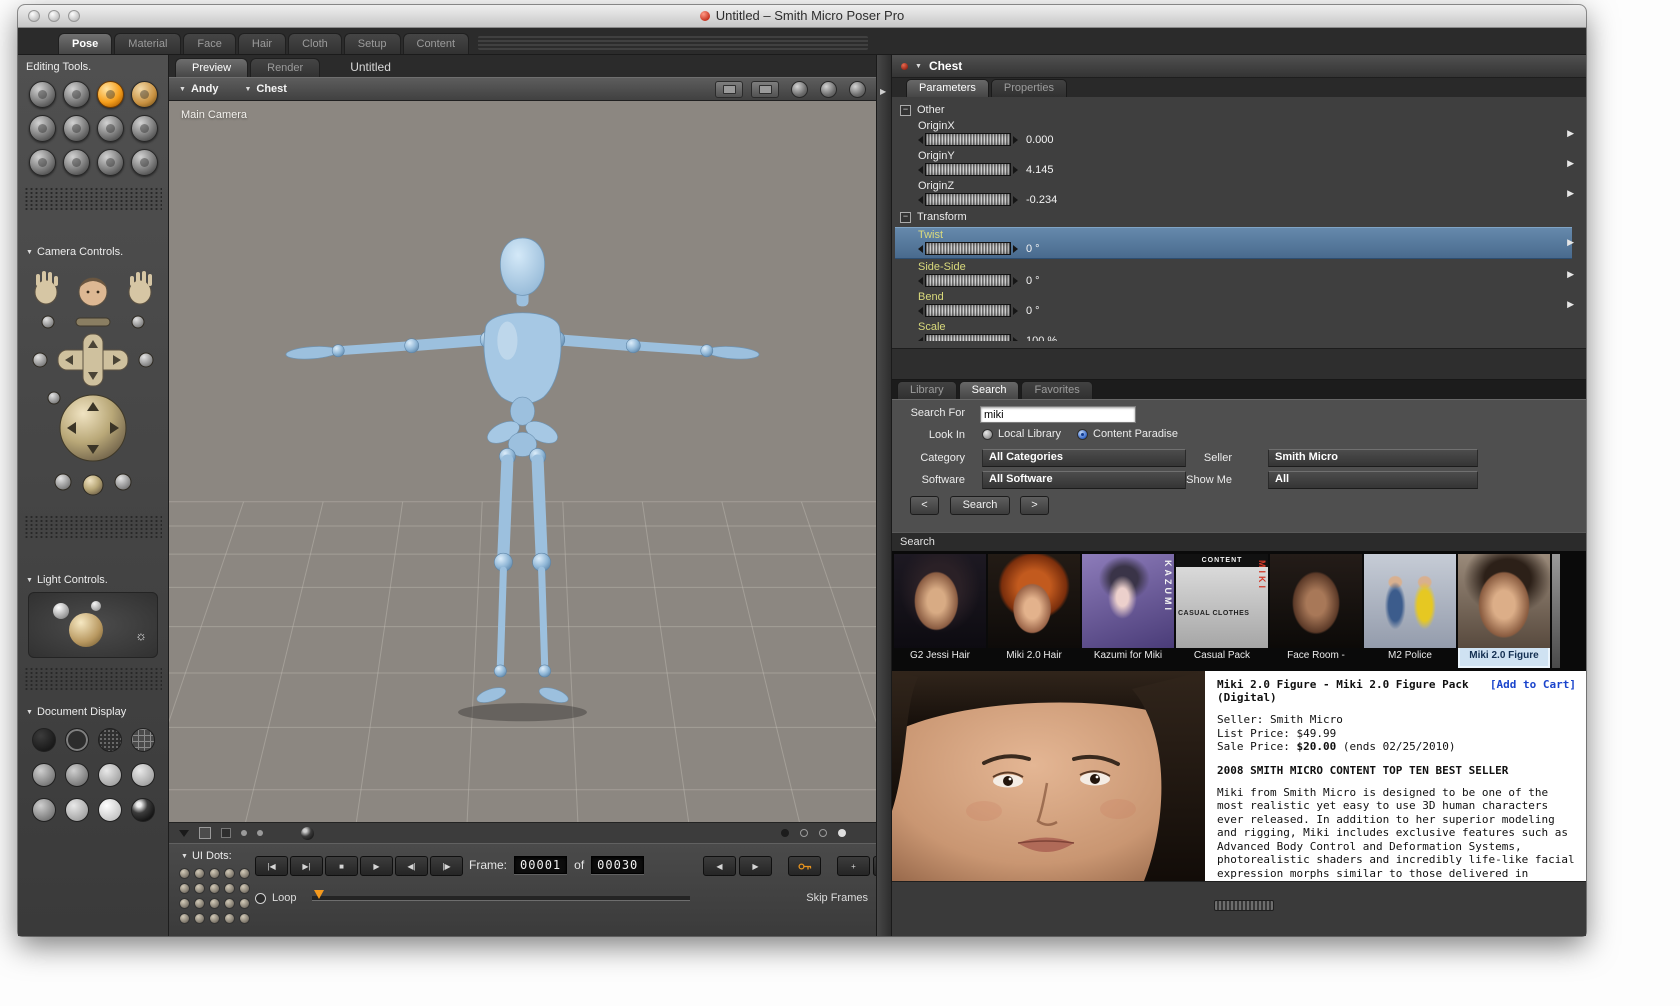 The image size is (1680, 1006). I want to click on depth-cue-knob, so click(799, 89).